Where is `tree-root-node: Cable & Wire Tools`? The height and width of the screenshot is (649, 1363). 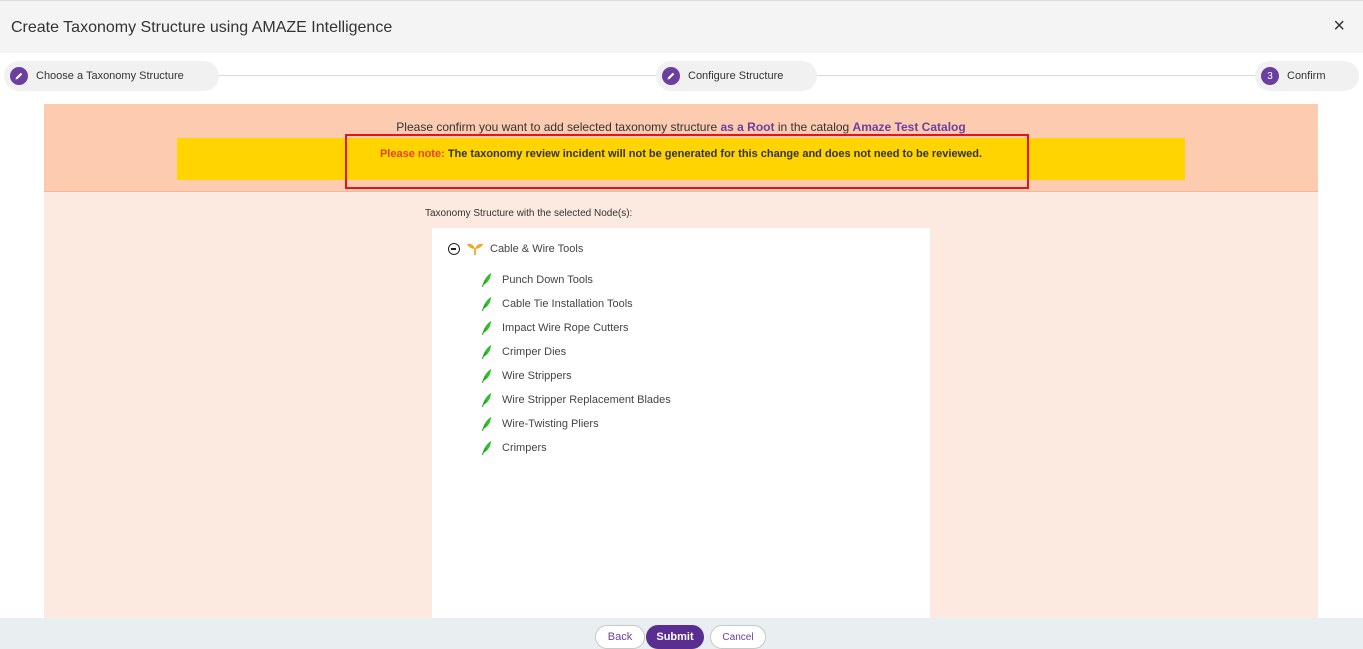 tree-root-node: Cable & Wire Tools is located at coordinates (515, 249).